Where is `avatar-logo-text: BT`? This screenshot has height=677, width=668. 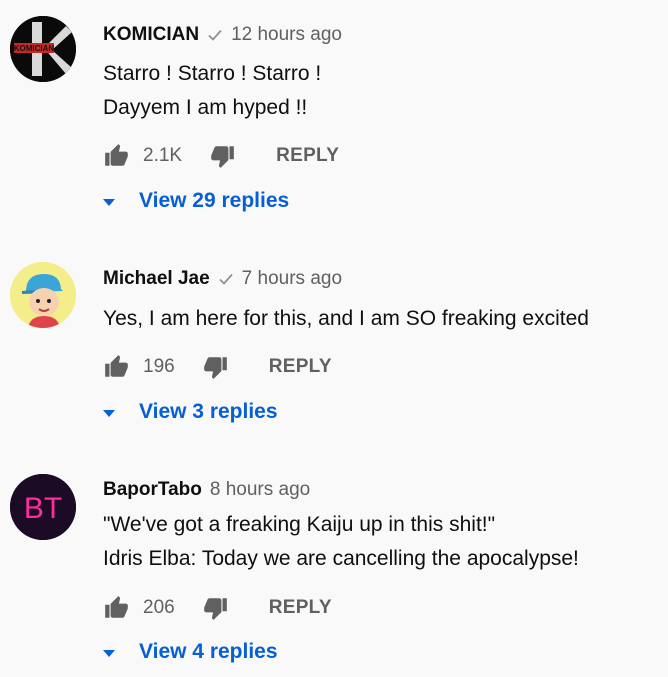 avatar-logo-text: BT is located at coordinates (43, 508).